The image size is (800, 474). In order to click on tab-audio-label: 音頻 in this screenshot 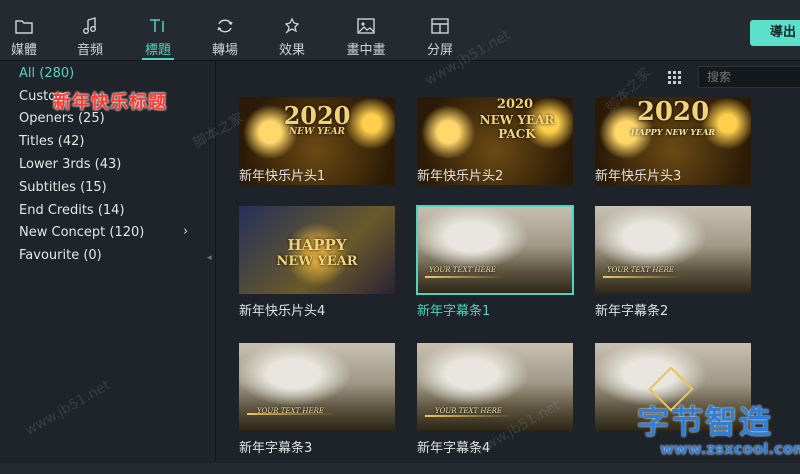, I will do `click(89, 50)`.